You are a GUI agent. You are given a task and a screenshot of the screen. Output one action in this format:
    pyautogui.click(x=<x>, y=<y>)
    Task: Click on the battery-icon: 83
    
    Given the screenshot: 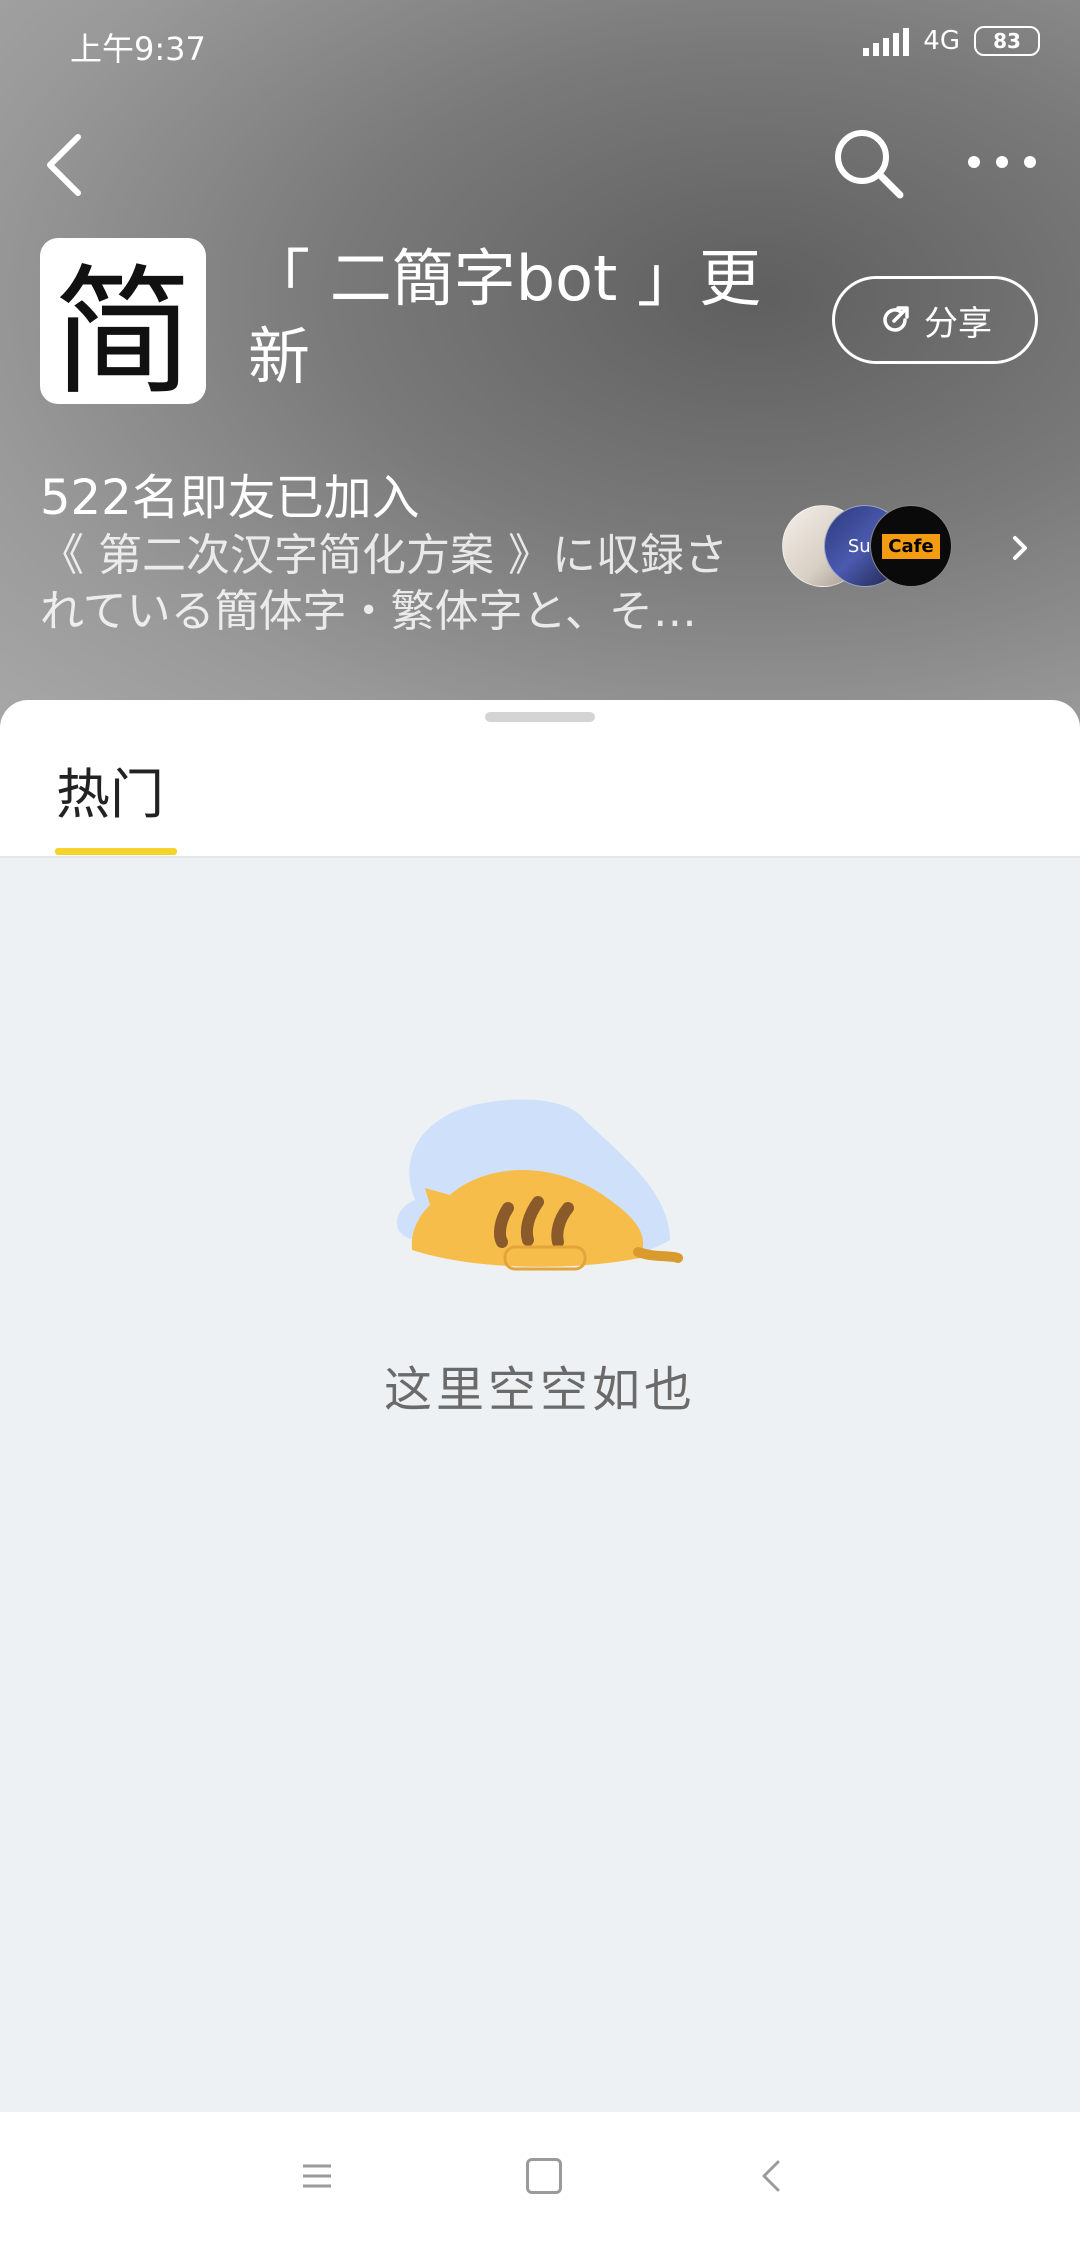 What is the action you would take?
    pyautogui.click(x=1007, y=41)
    